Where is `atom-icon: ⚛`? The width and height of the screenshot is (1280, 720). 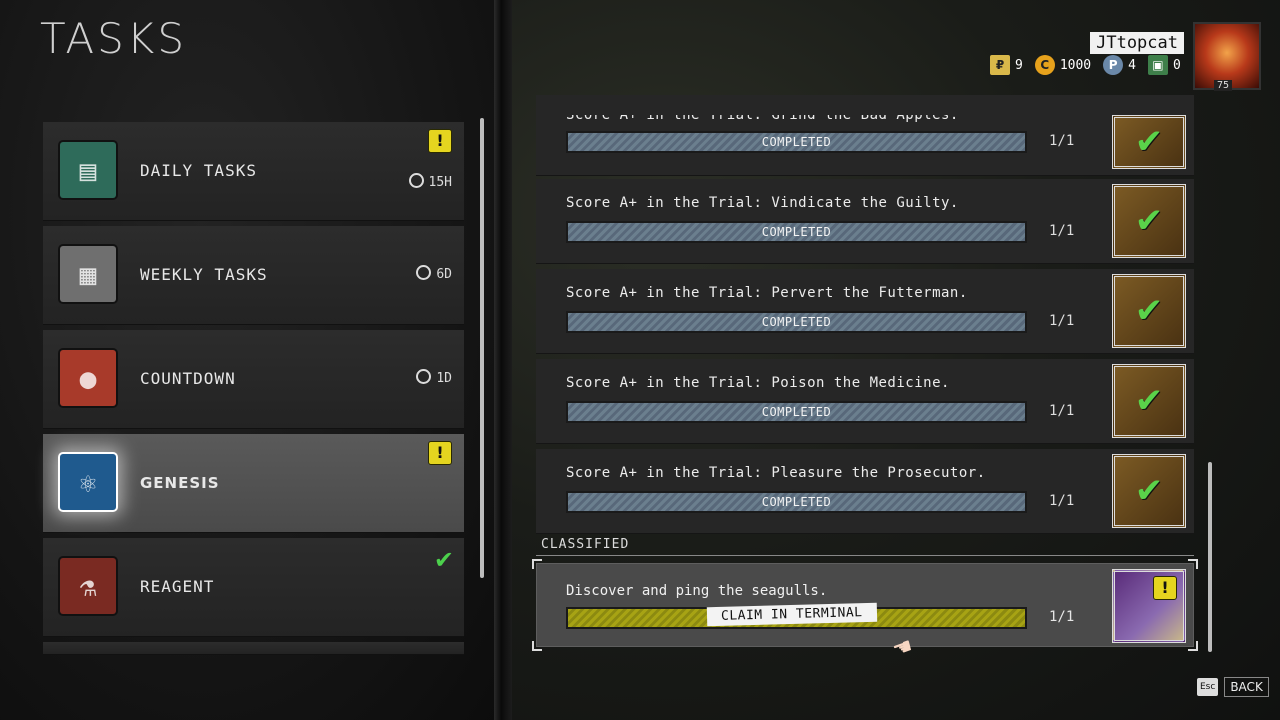
atom-icon: ⚛ is located at coordinates (88, 482).